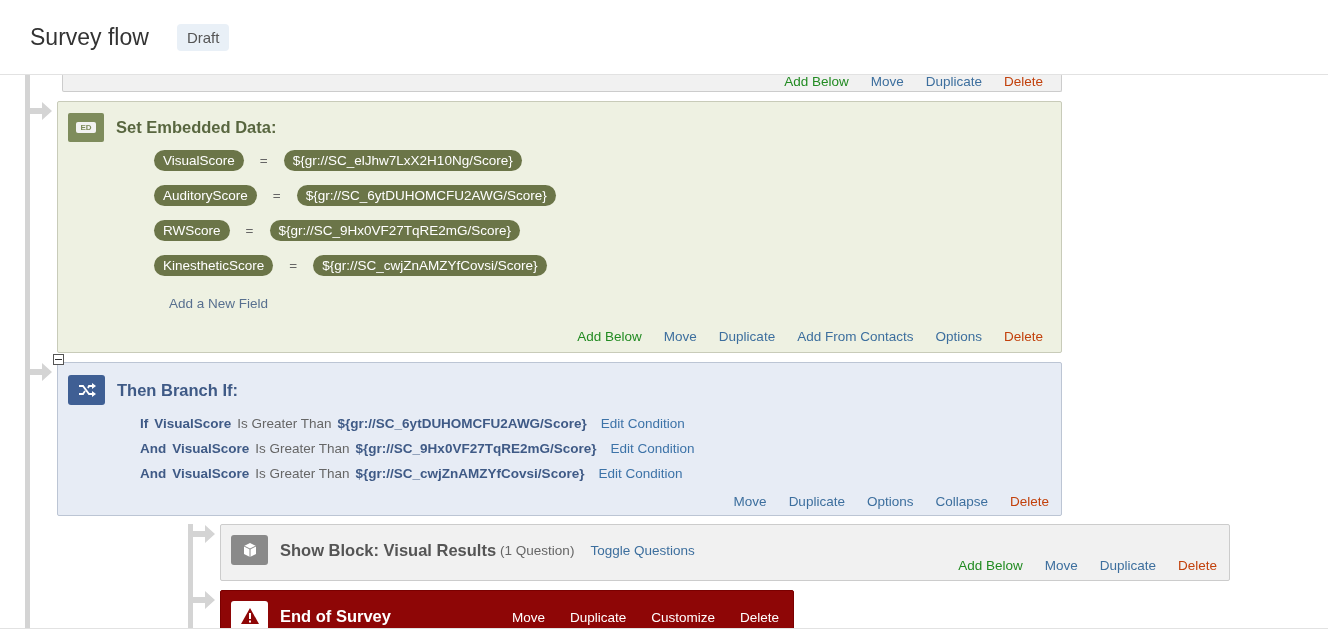 Image resolution: width=1328 pixels, height=641 pixels. What do you see at coordinates (537, 550) in the screenshot?
I see `question-count: (1 Question)` at bounding box center [537, 550].